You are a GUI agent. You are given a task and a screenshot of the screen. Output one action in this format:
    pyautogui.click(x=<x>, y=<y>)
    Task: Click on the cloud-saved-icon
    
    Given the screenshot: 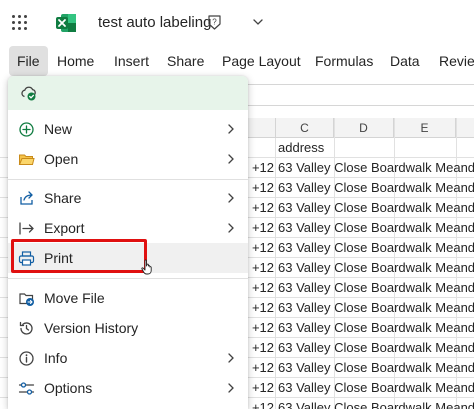 What is the action you would take?
    pyautogui.click(x=29, y=93)
    